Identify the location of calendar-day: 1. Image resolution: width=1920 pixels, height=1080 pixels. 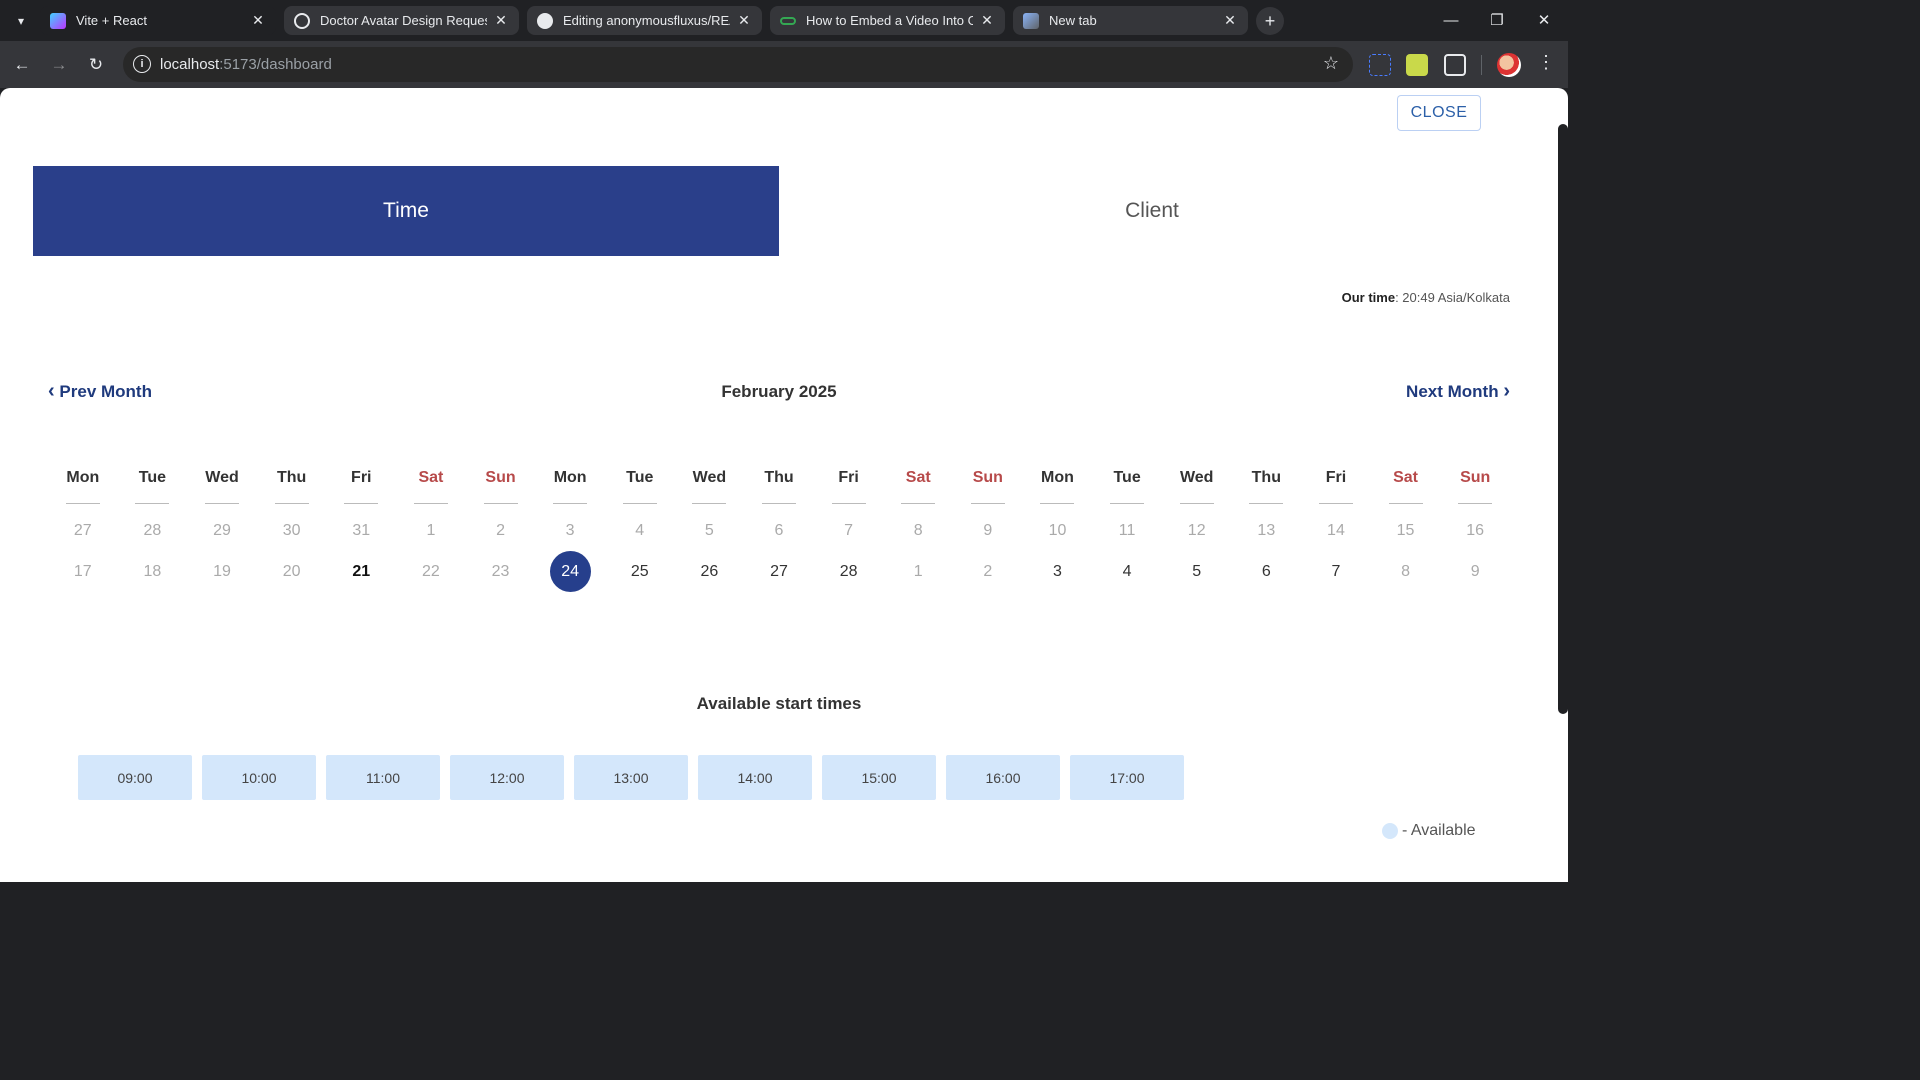
(918, 571).